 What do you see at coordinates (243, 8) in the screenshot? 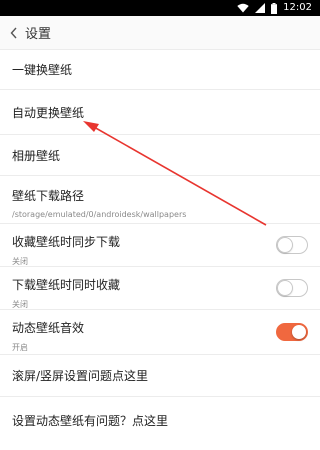
I see `wifi-icon` at bounding box center [243, 8].